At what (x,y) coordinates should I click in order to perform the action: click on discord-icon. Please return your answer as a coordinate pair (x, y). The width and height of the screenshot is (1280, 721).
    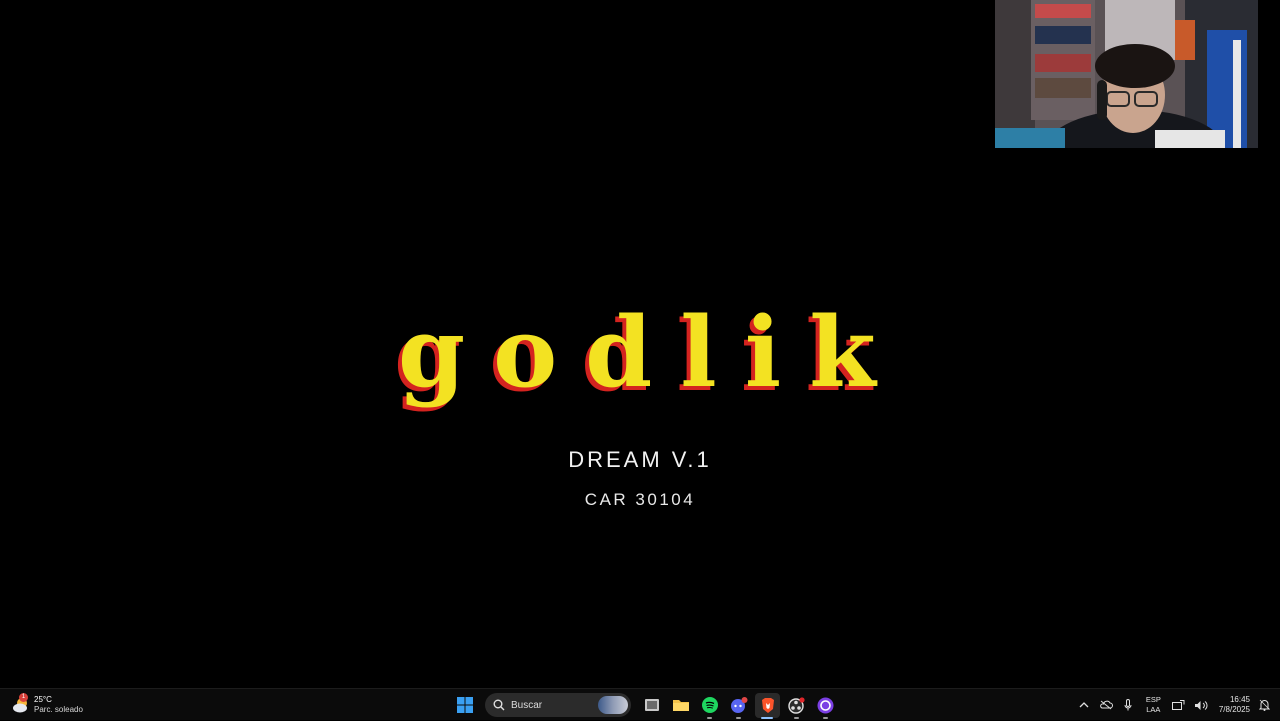
    Looking at the image, I should click on (738, 705).